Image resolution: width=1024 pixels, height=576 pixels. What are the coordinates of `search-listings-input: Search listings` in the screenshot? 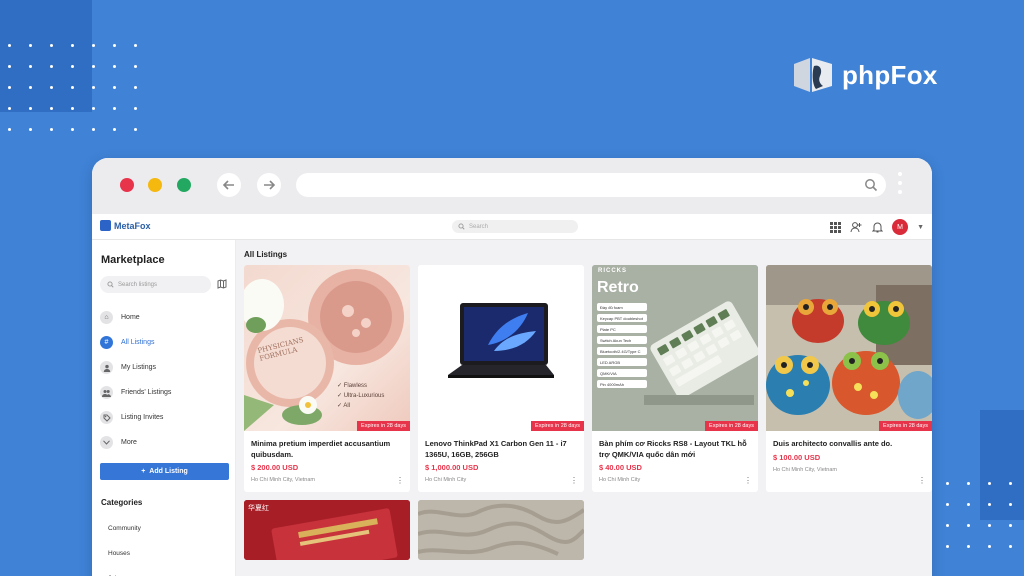 It's located at (155, 284).